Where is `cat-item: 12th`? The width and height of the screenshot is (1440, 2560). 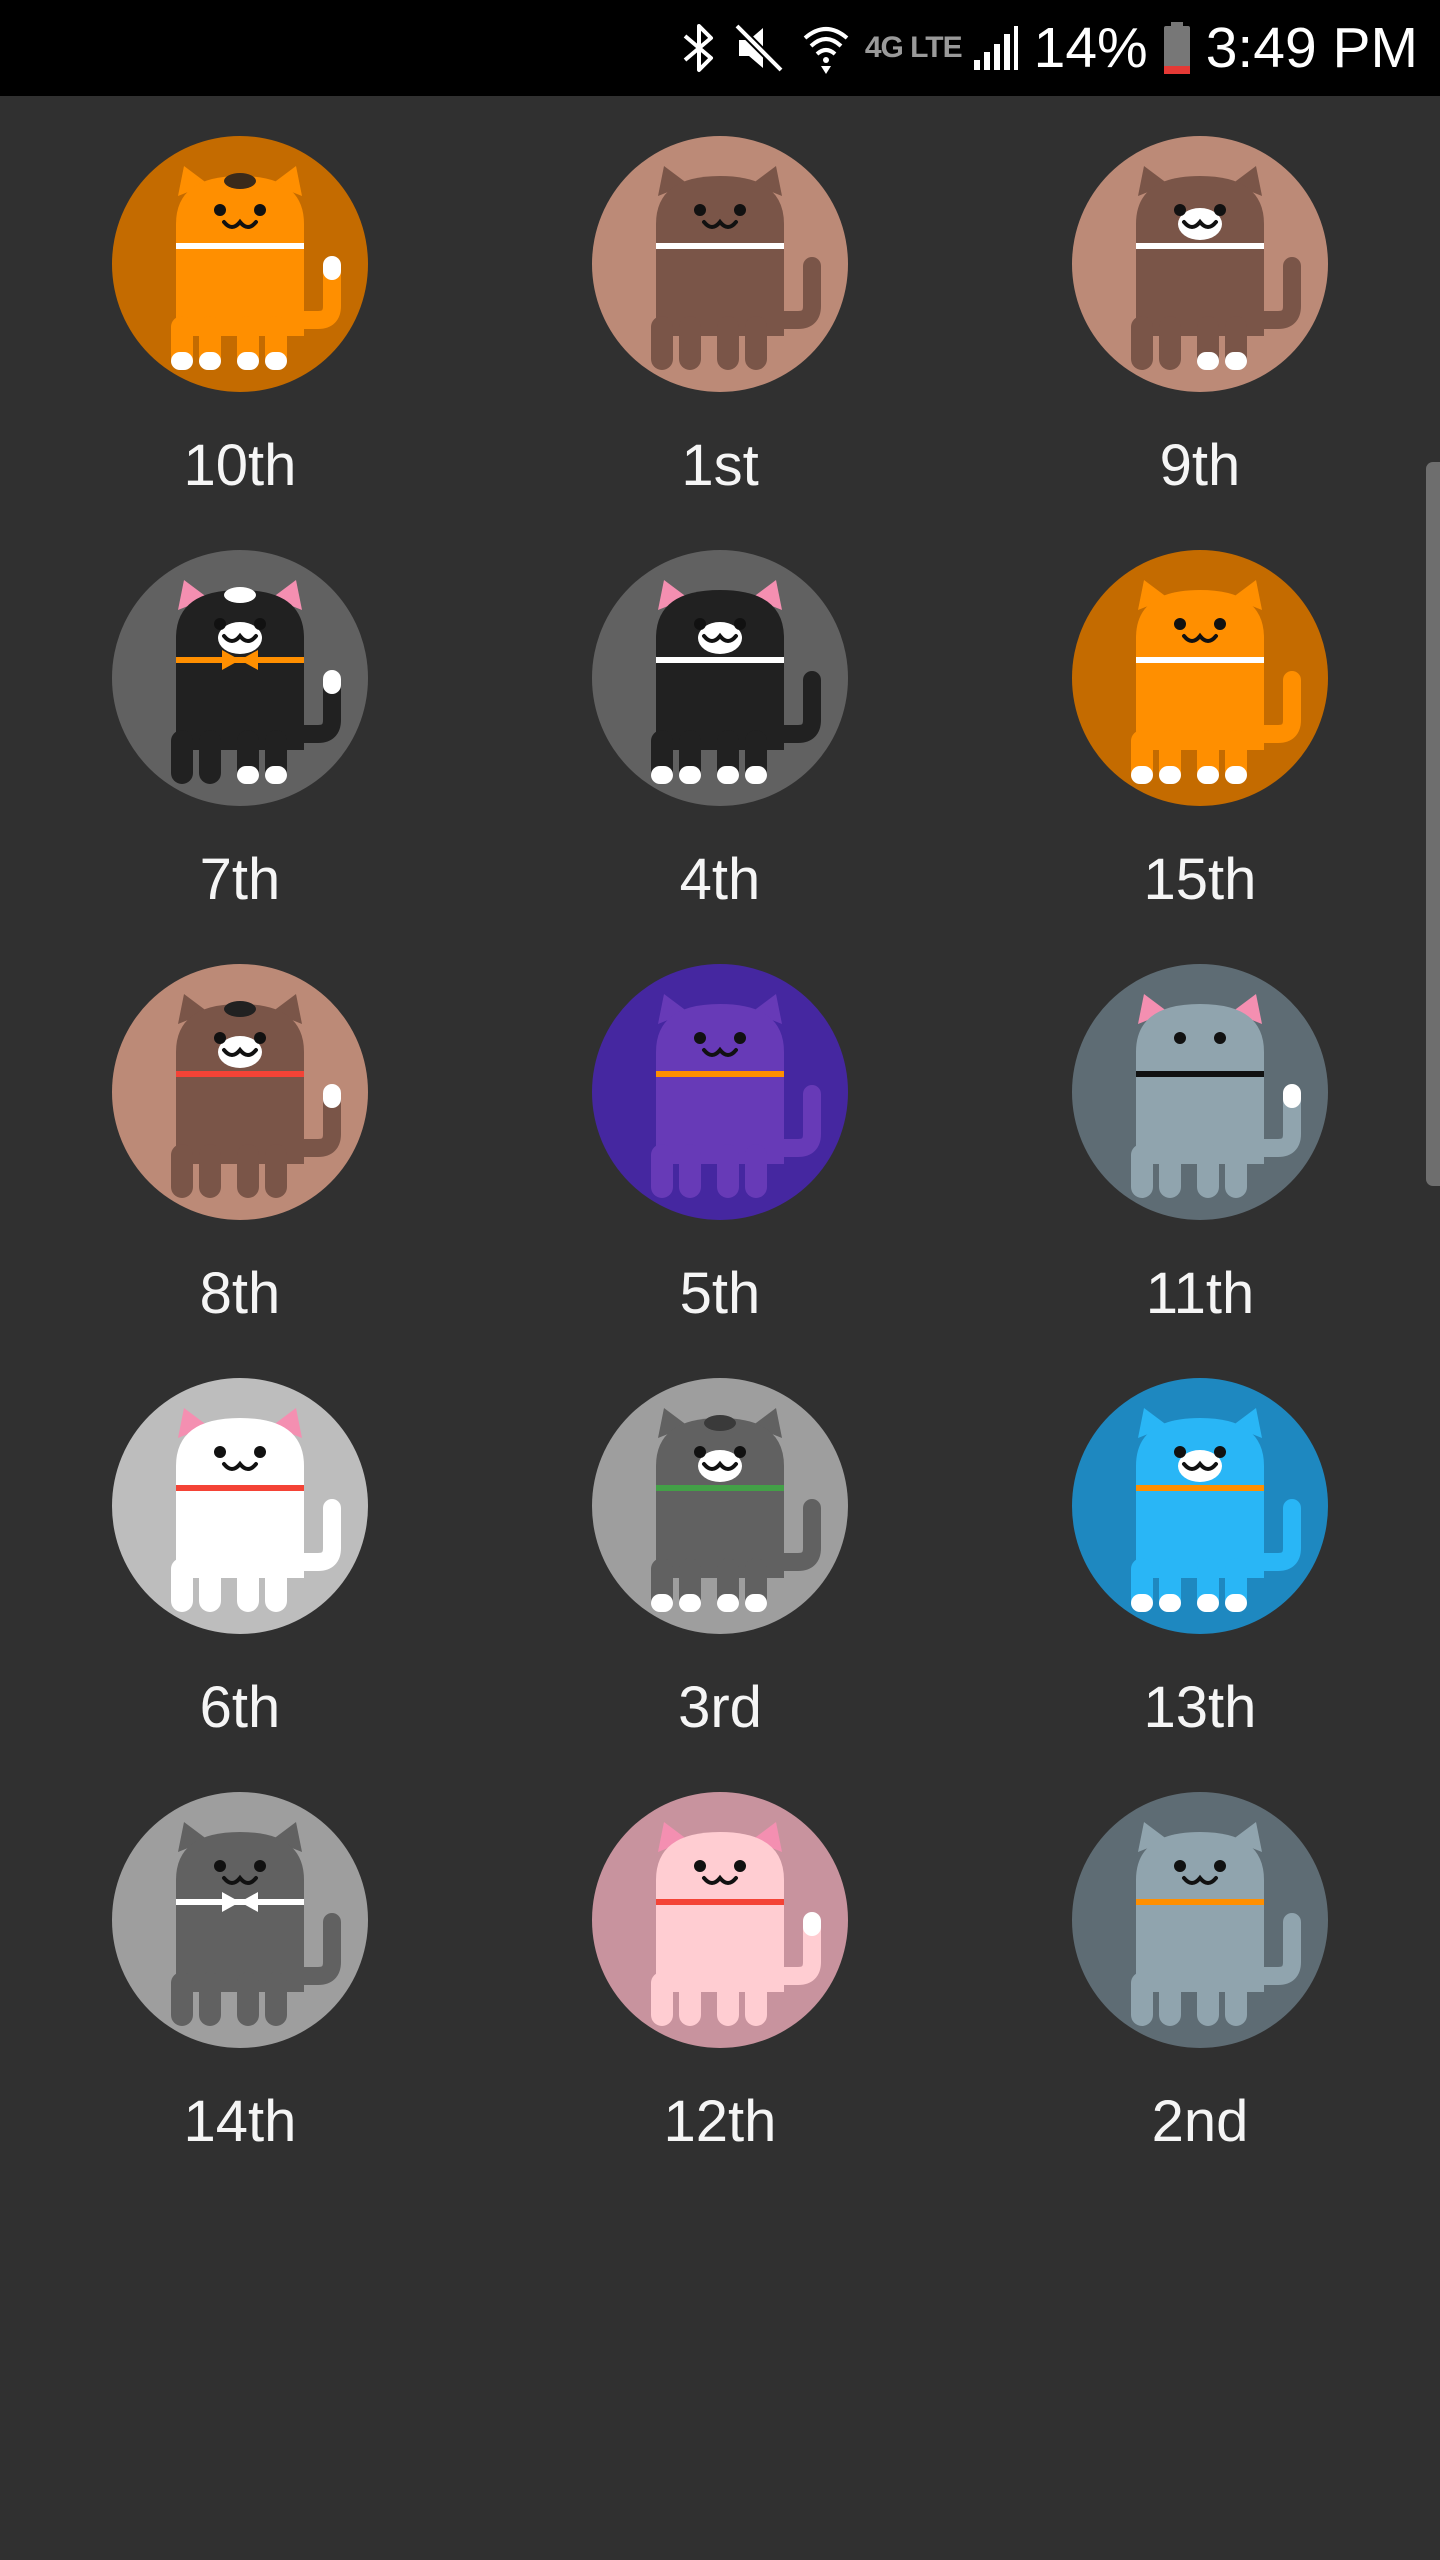 cat-item: 12th is located at coordinates (720, 1959).